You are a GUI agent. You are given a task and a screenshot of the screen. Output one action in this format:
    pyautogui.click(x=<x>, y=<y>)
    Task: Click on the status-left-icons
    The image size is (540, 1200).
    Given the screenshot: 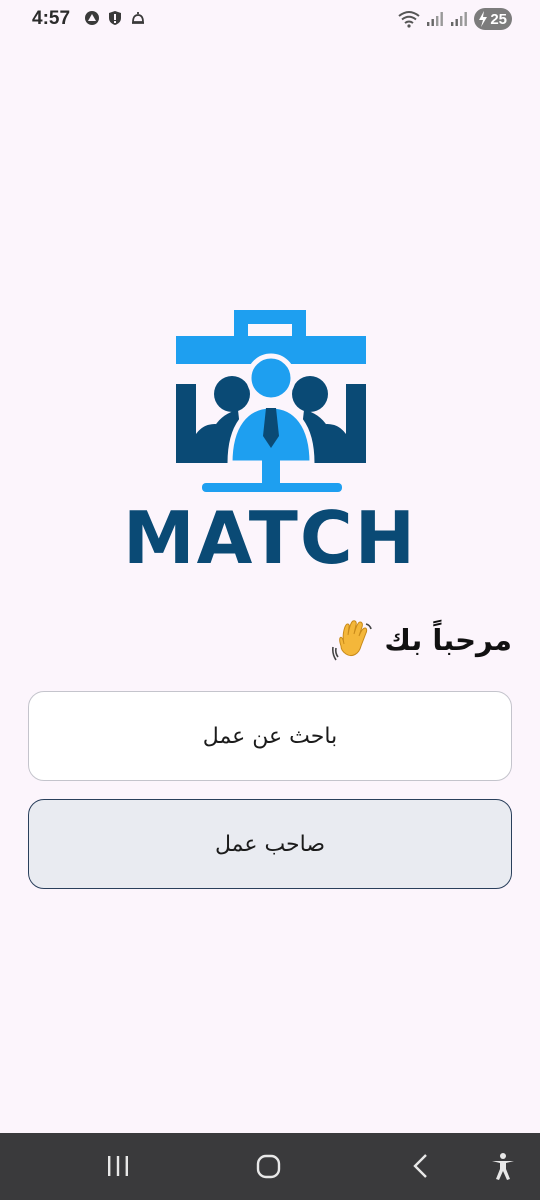 What is the action you would take?
    pyautogui.click(x=115, y=18)
    